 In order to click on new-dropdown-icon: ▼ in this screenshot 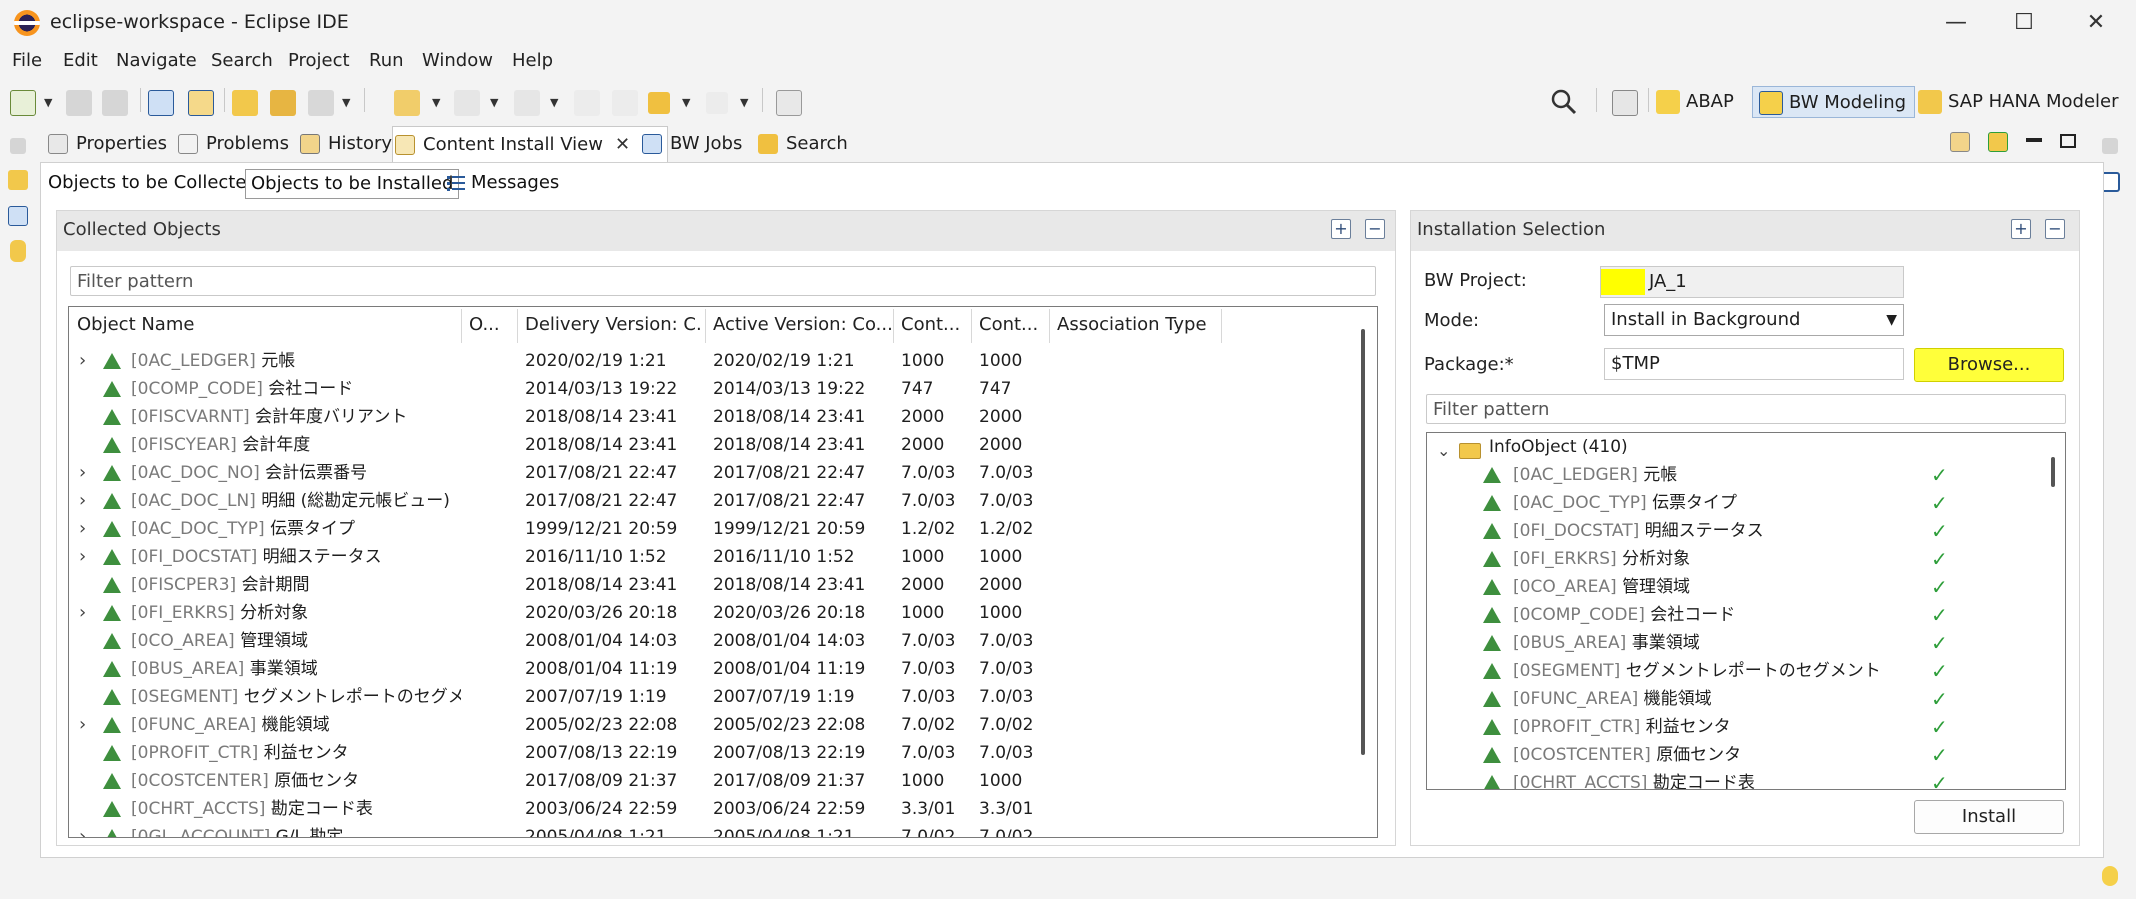, I will do `click(48, 102)`.